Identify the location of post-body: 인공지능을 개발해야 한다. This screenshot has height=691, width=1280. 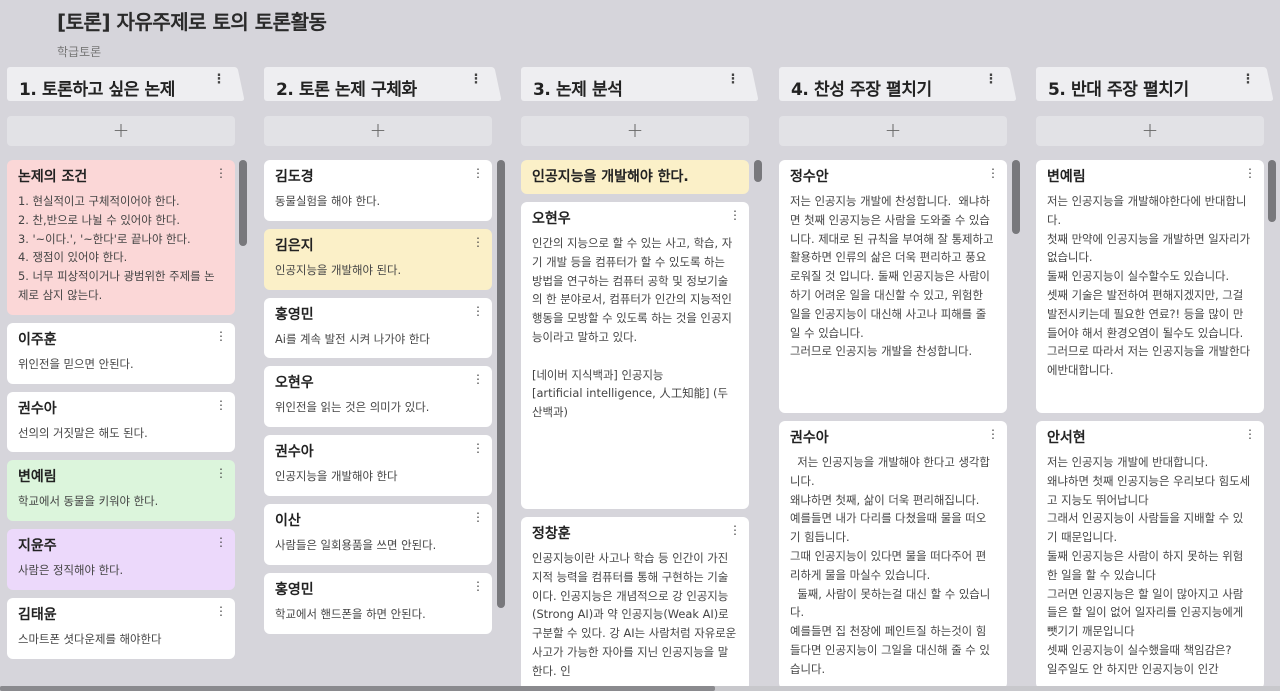
(336, 476).